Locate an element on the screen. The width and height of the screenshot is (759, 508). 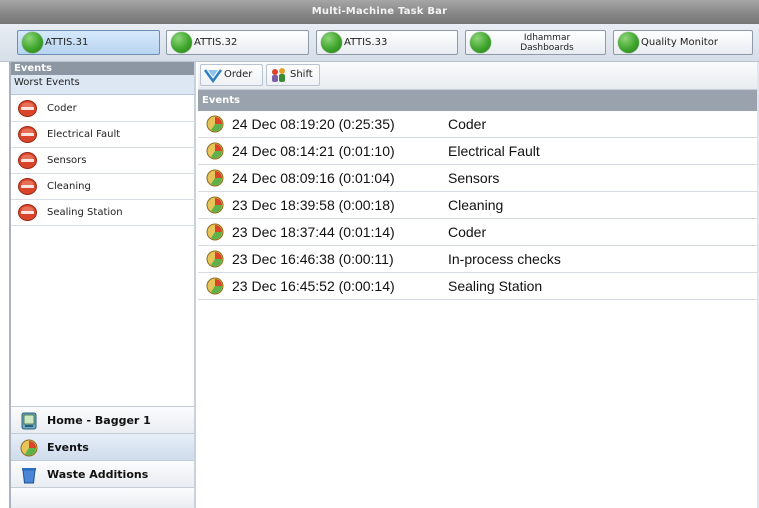
order-sort-icon is located at coordinates (213, 76).